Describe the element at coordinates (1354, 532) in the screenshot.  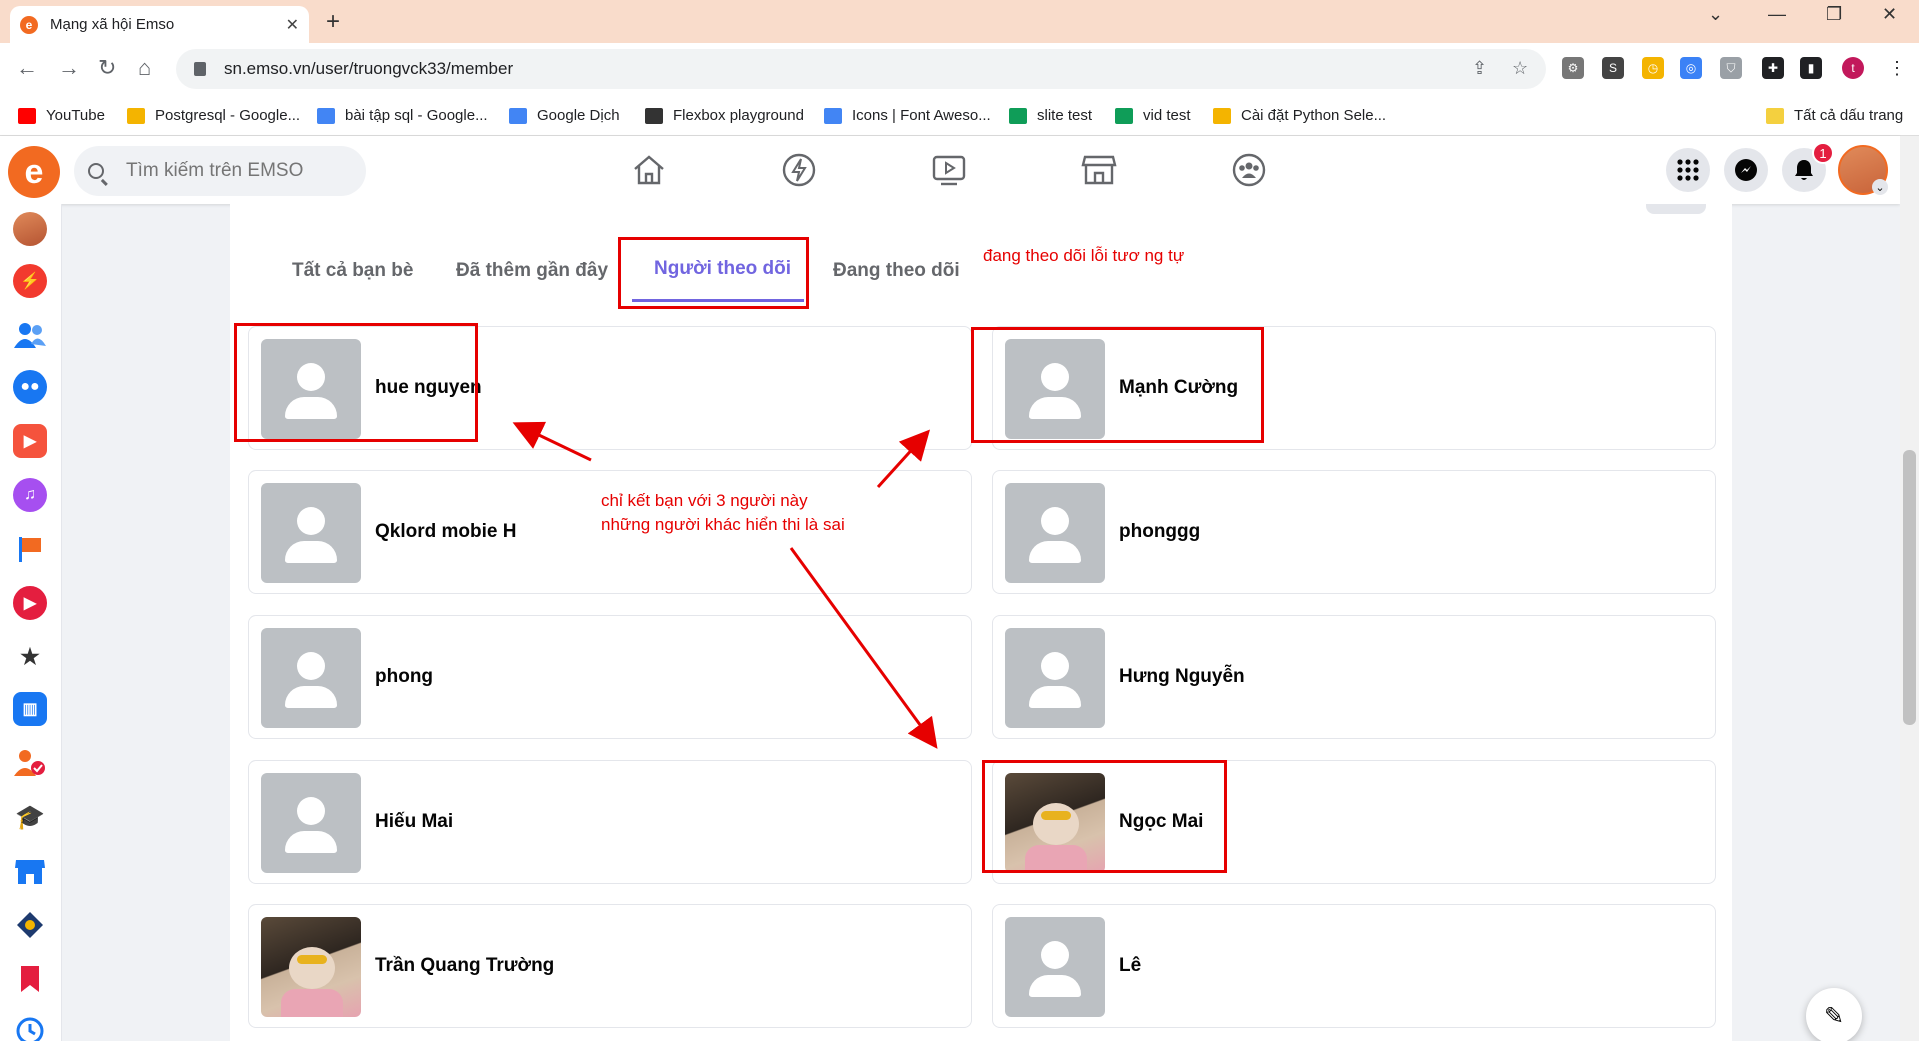
I see `member-card: phonggg` at that location.